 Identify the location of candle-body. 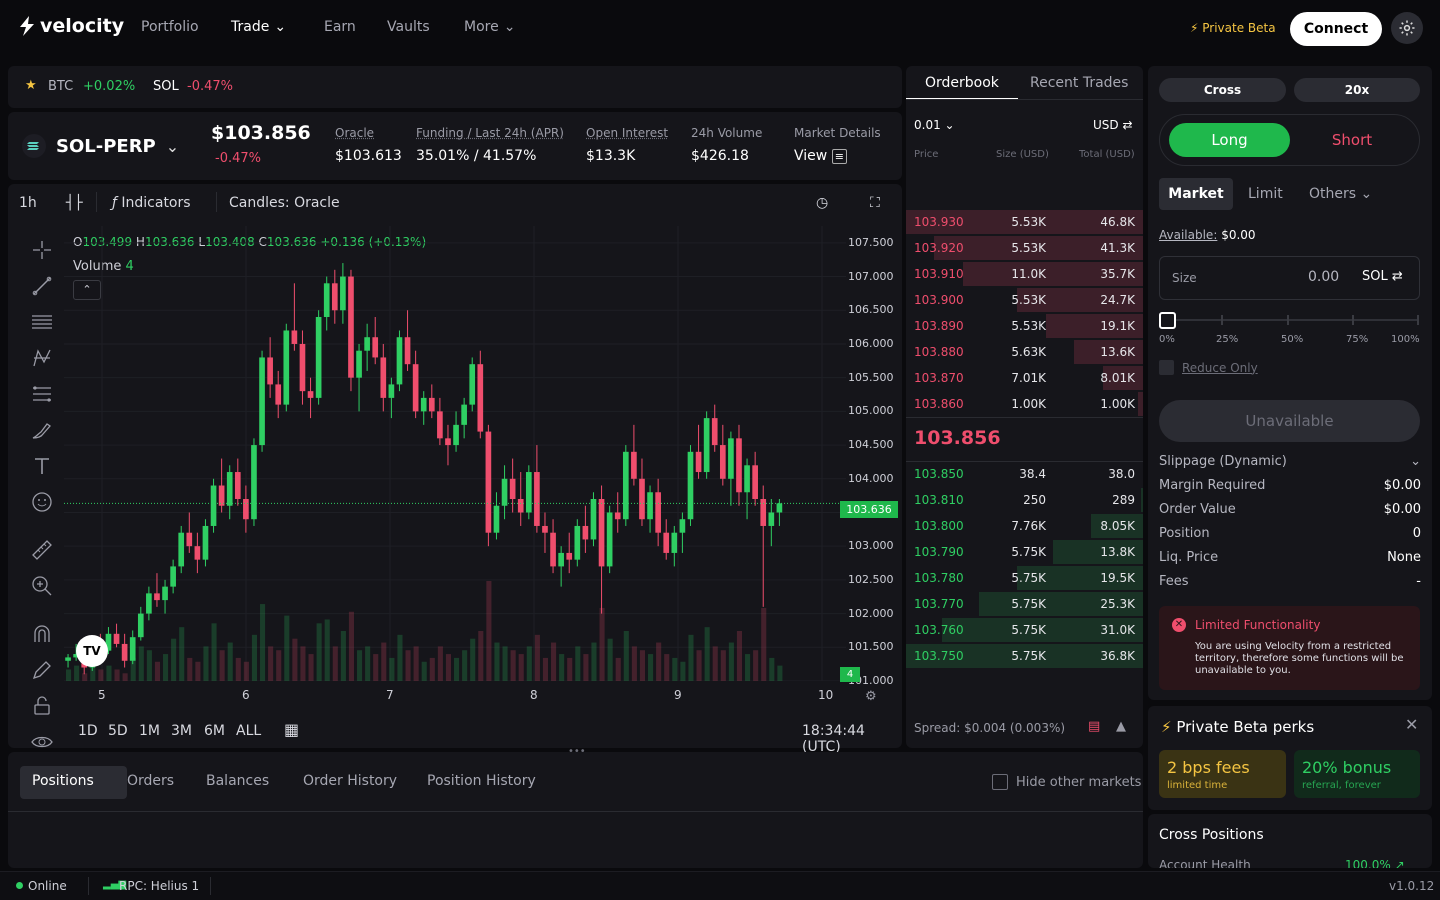
(593, 519).